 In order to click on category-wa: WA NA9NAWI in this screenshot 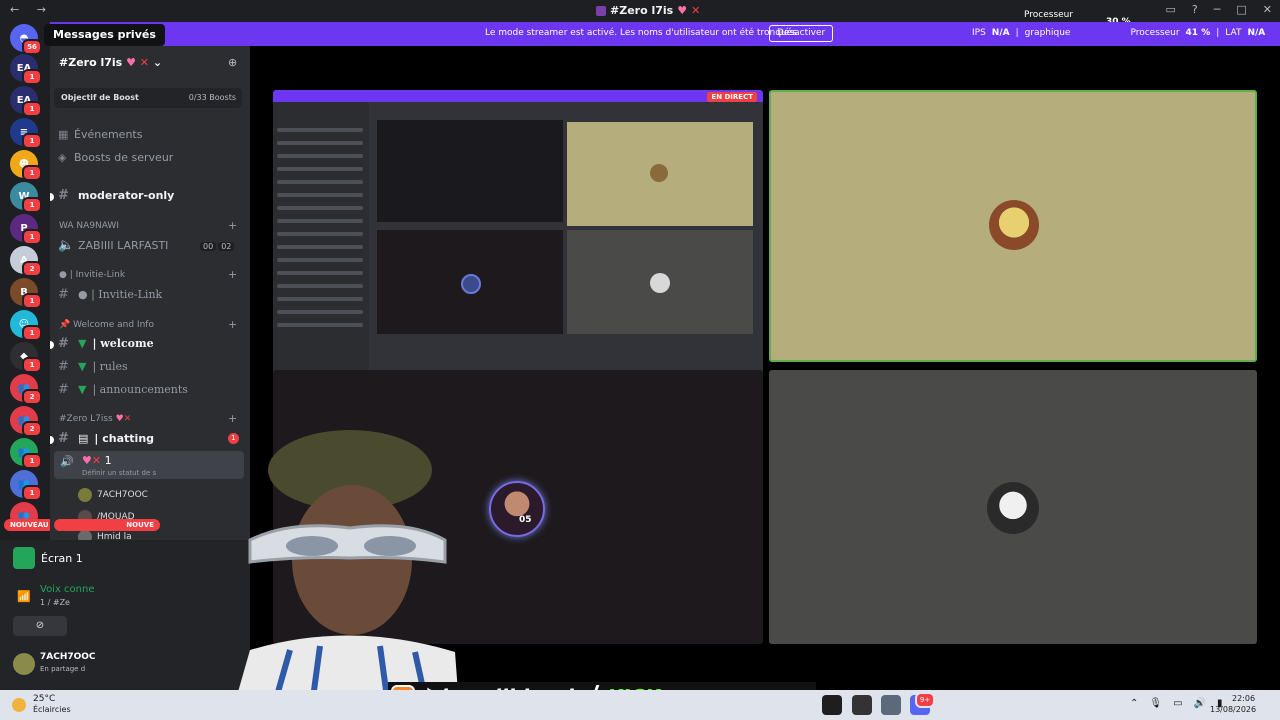, I will do `click(89, 226)`.